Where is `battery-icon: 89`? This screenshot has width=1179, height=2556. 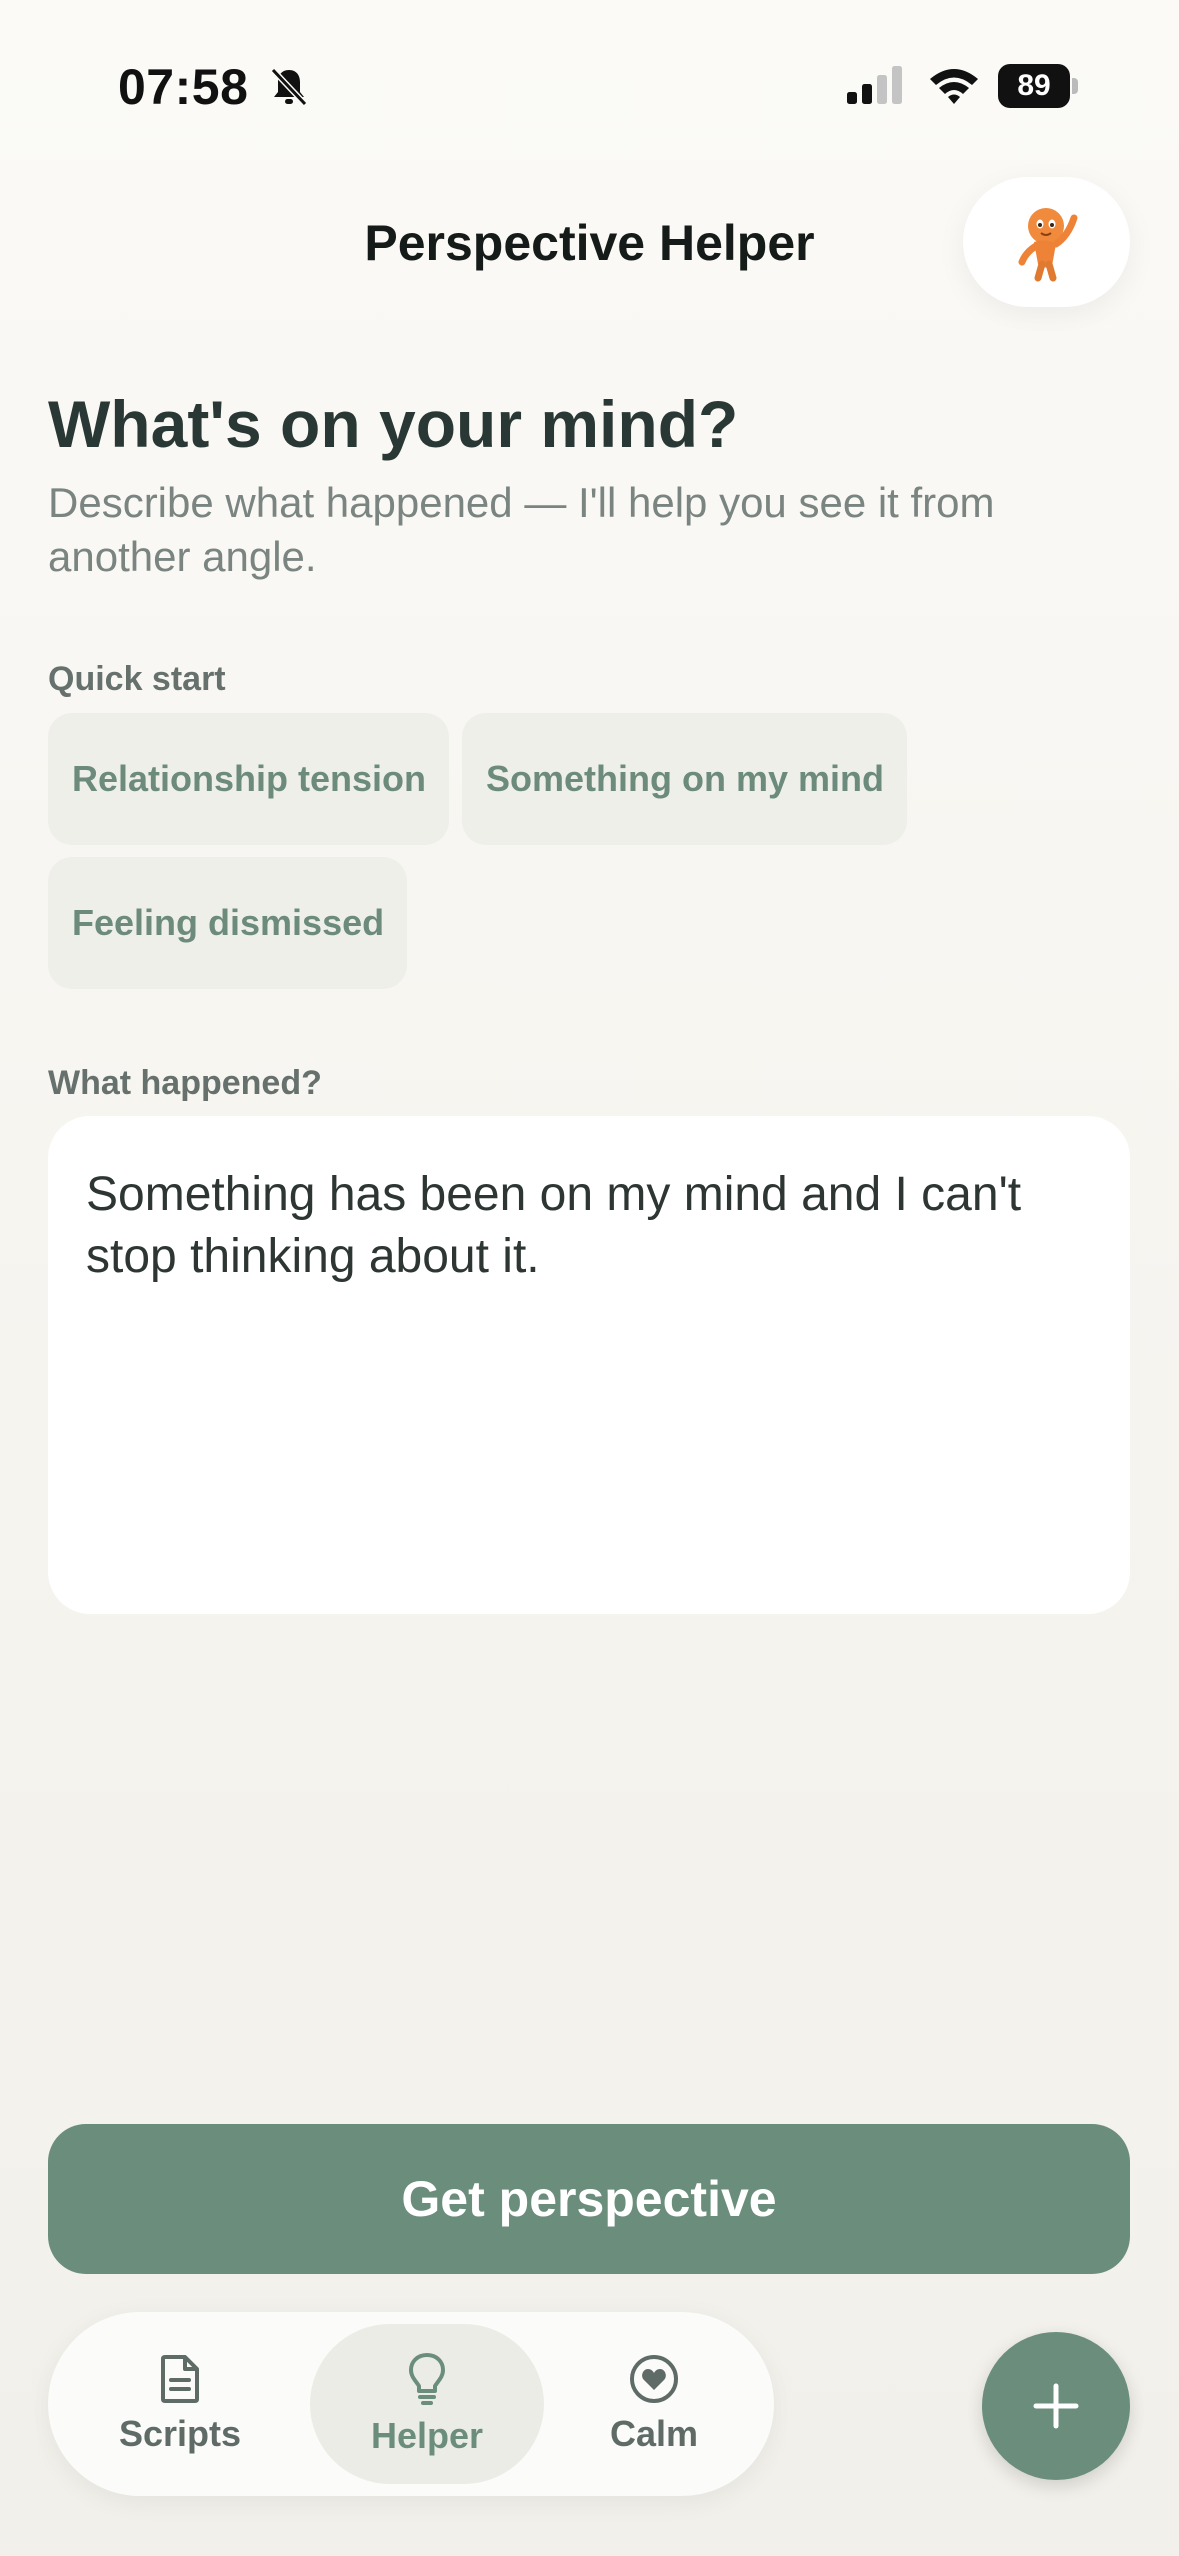 battery-icon: 89 is located at coordinates (1039, 86).